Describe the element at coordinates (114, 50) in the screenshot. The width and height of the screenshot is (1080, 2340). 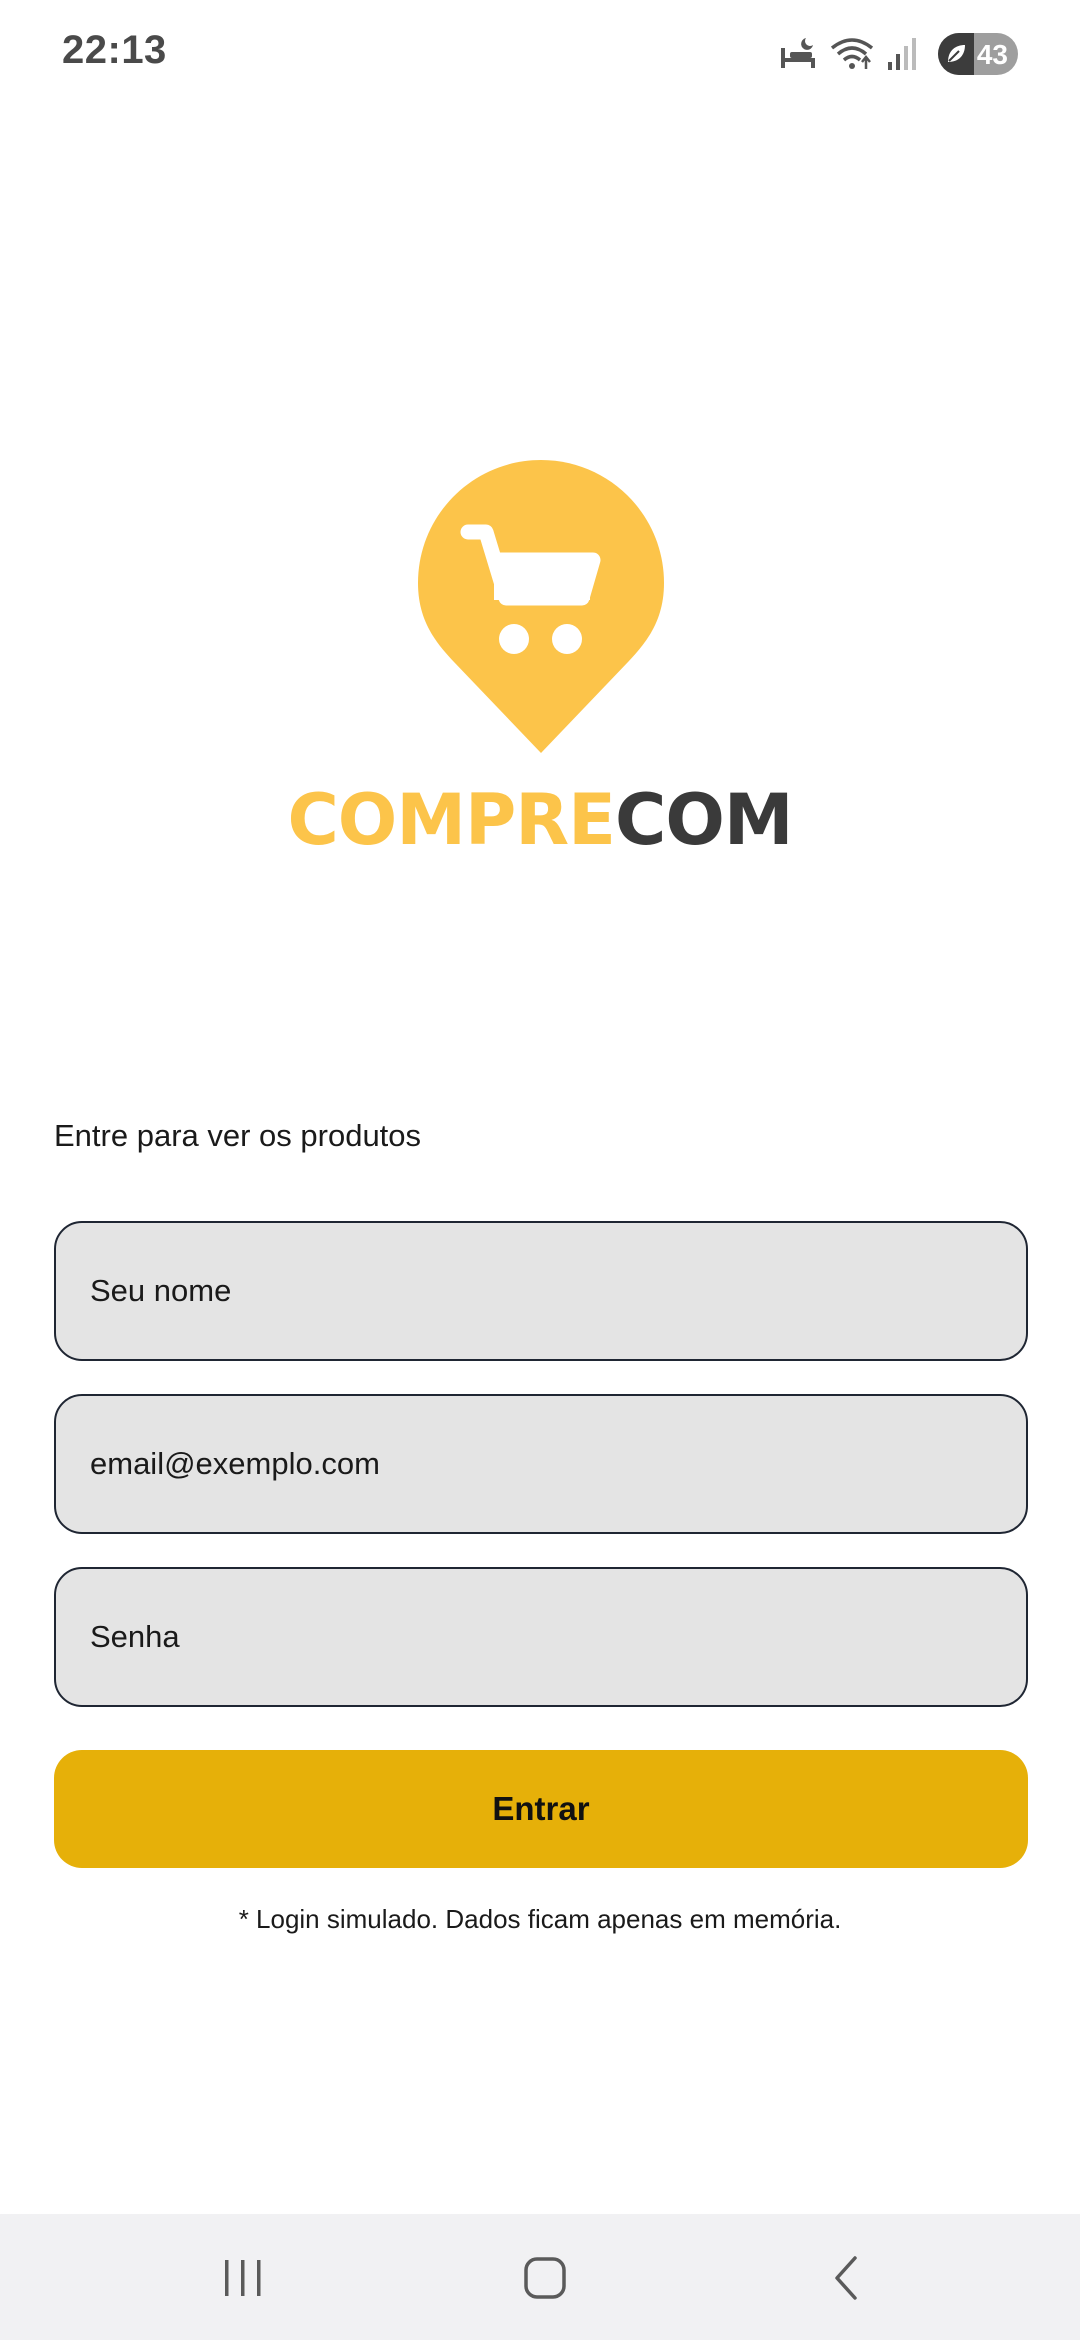
I see `status-time: 22:13` at that location.